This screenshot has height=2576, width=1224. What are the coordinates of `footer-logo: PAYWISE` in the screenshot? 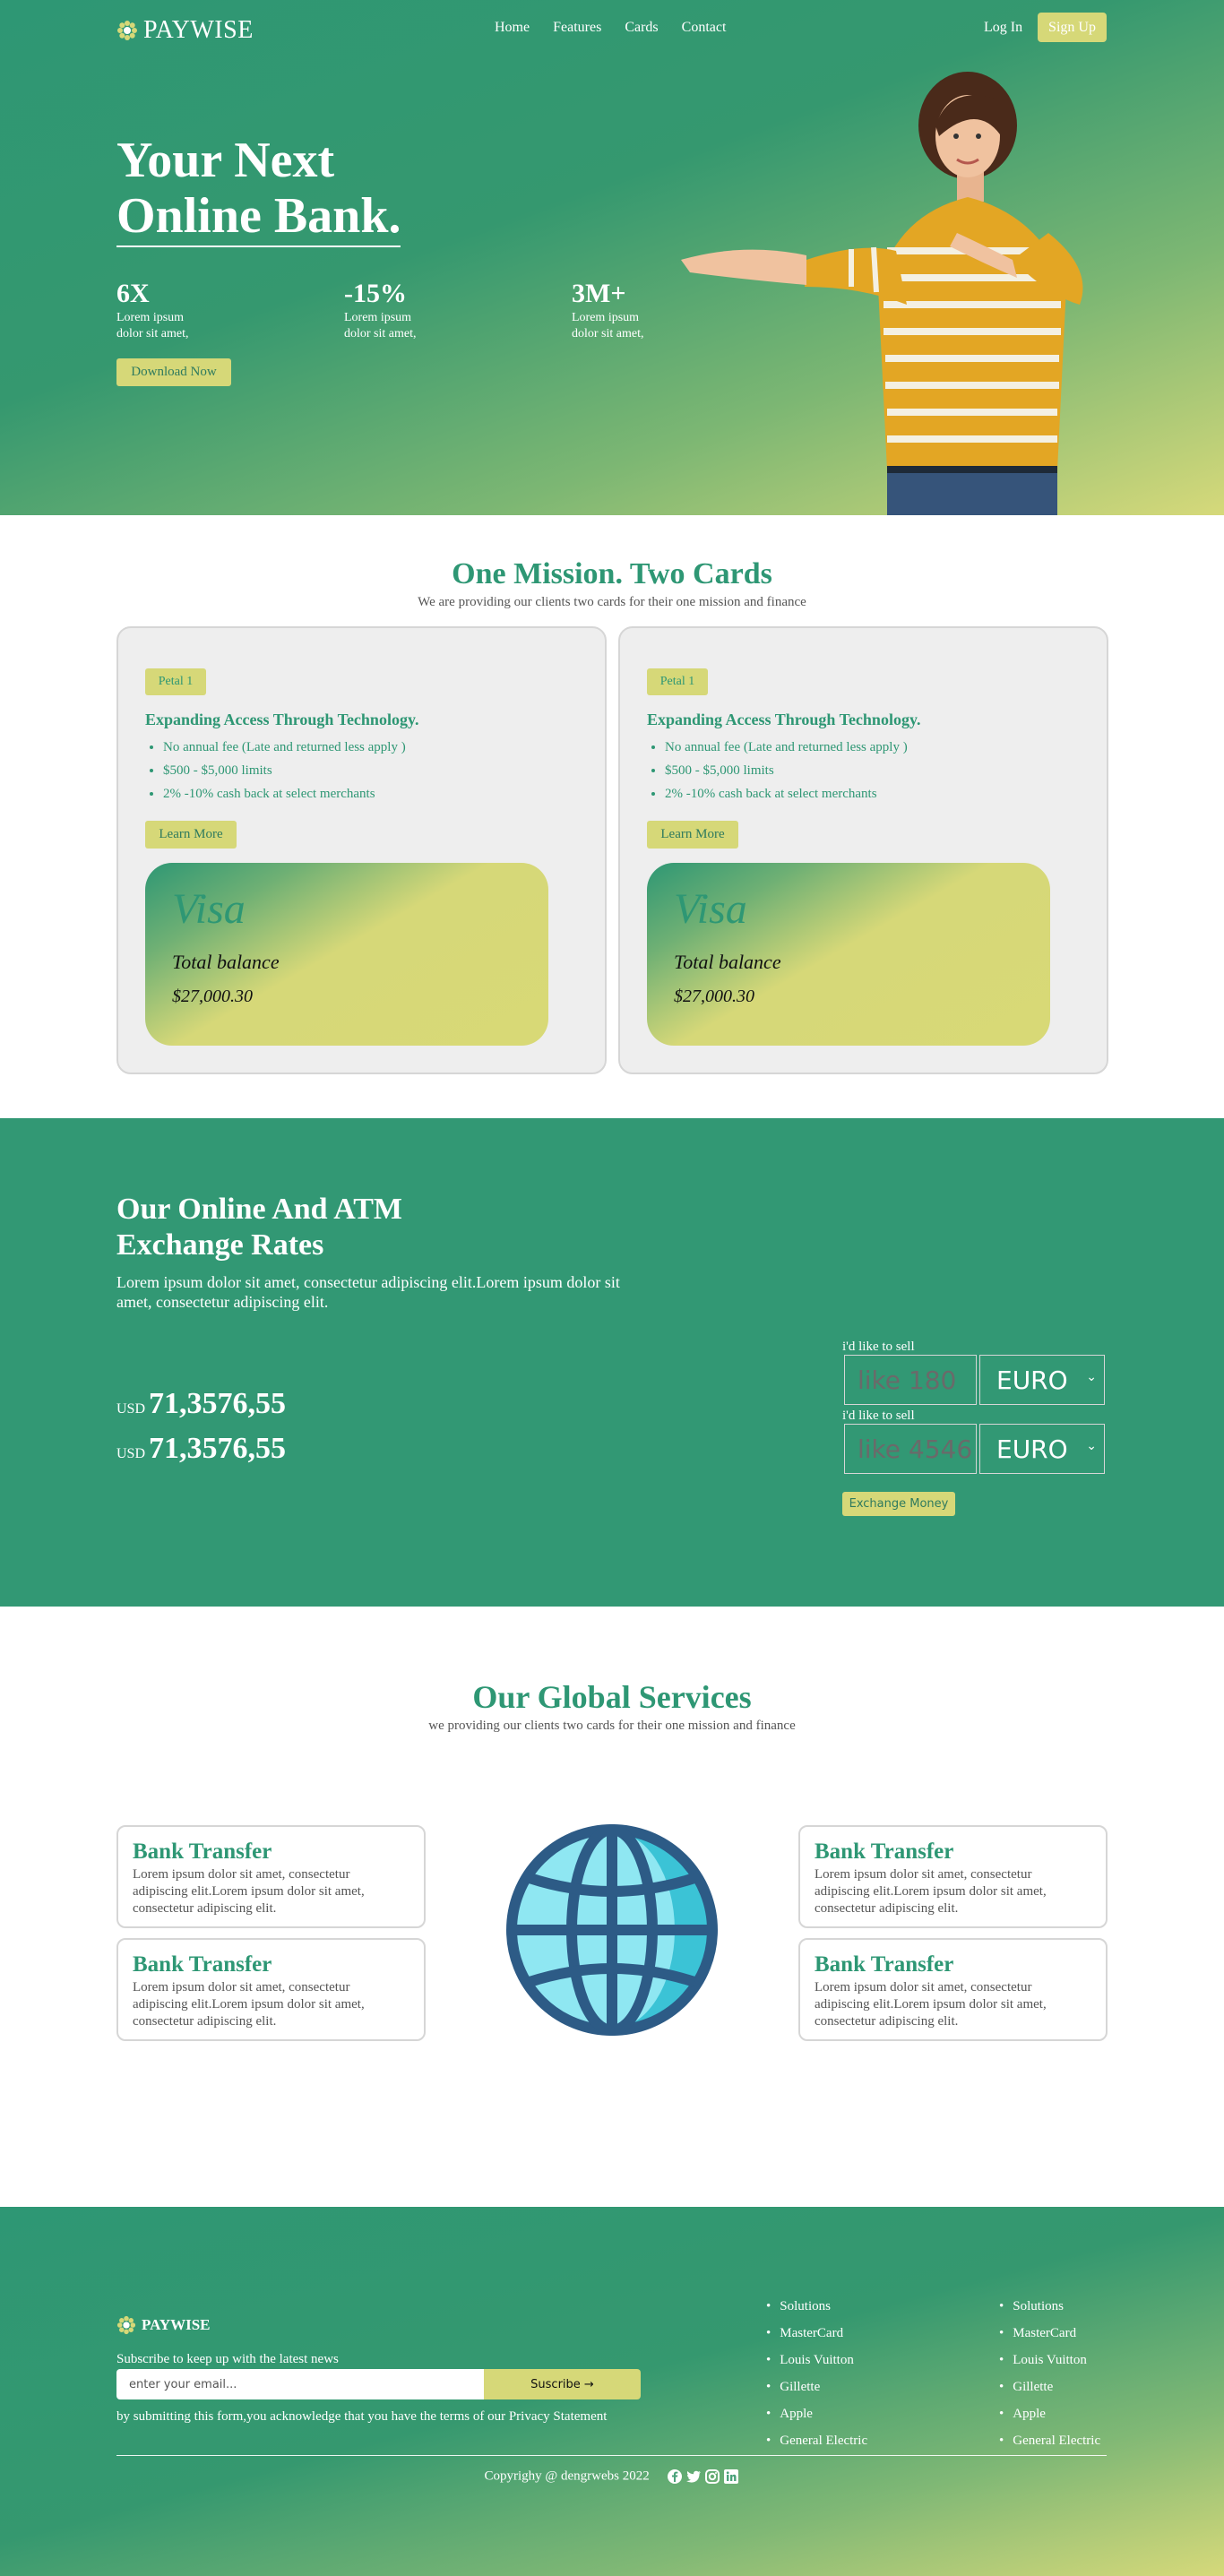 It's located at (163, 2325).